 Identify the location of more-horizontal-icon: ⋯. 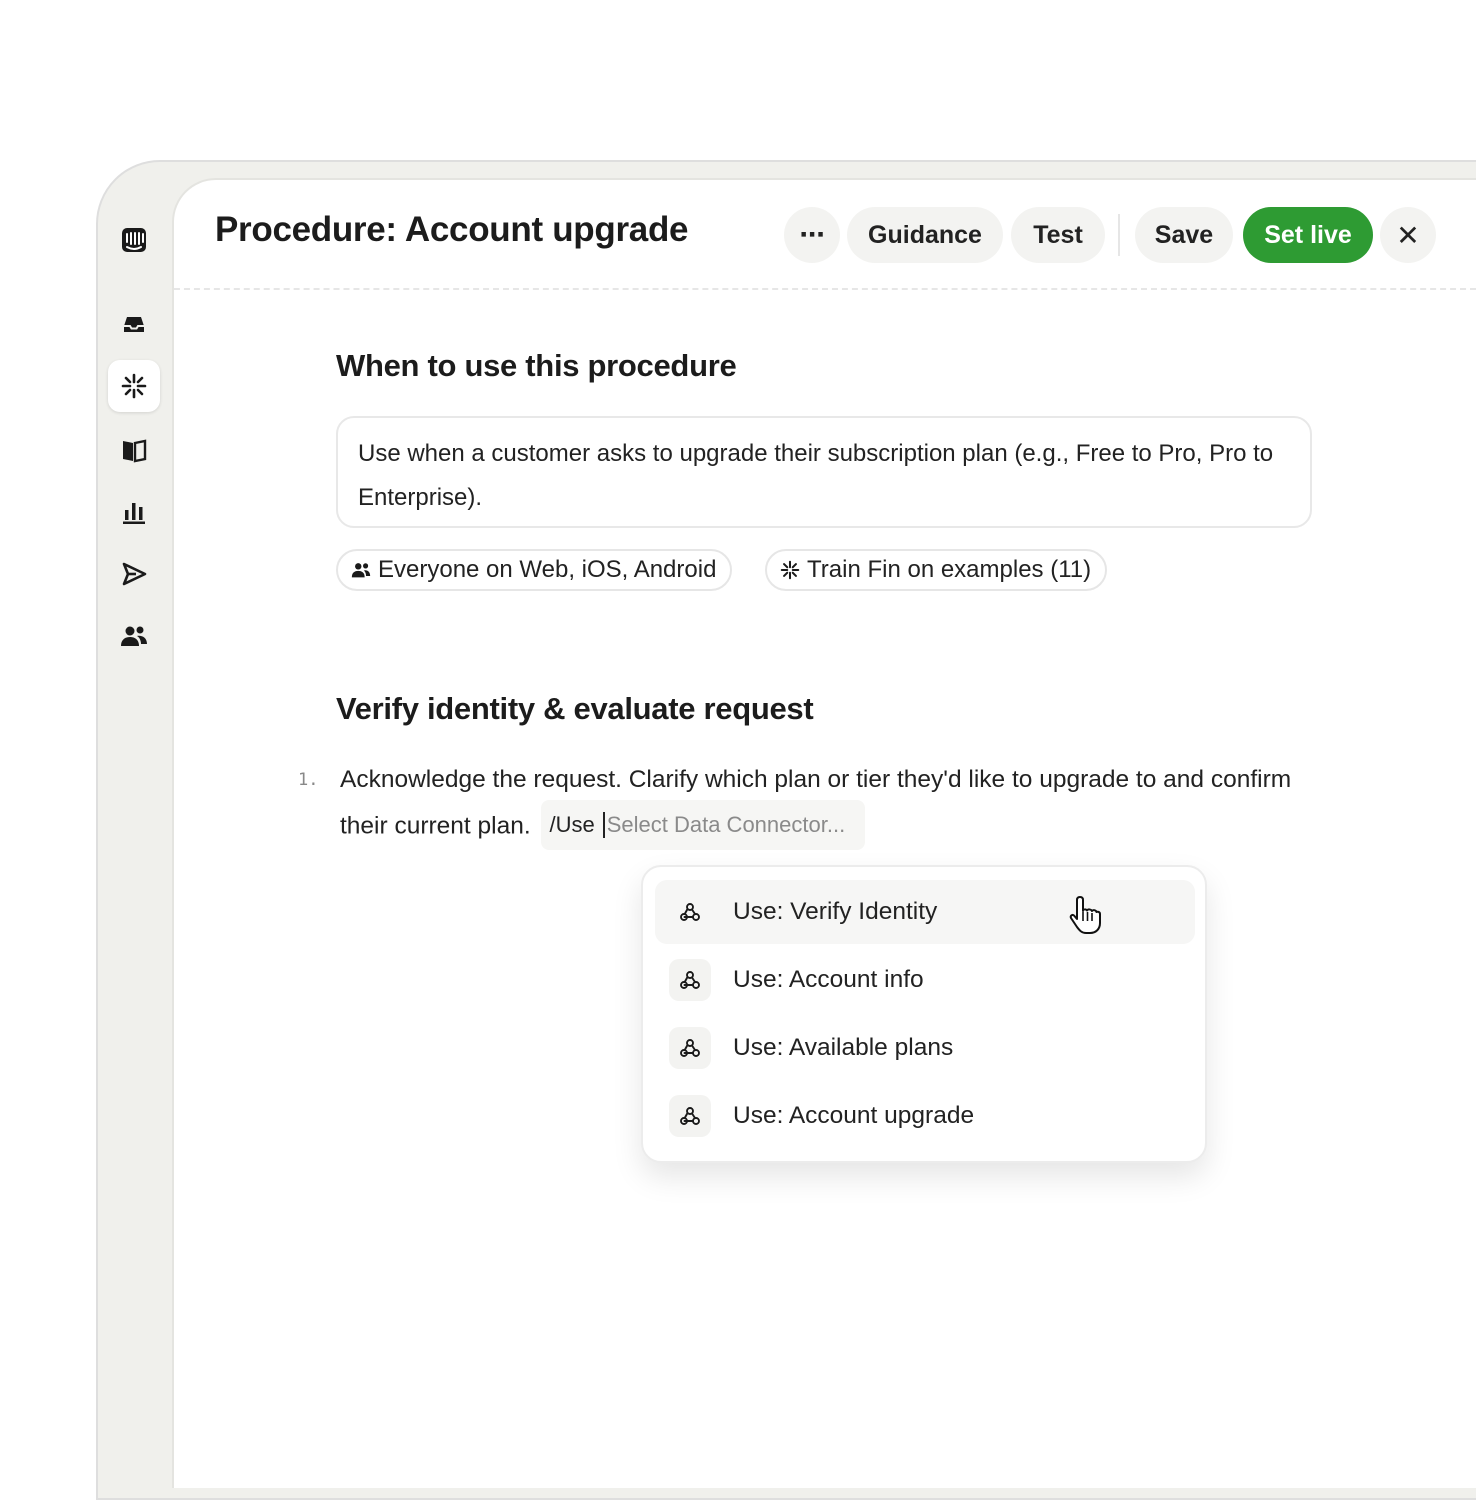
(812, 235).